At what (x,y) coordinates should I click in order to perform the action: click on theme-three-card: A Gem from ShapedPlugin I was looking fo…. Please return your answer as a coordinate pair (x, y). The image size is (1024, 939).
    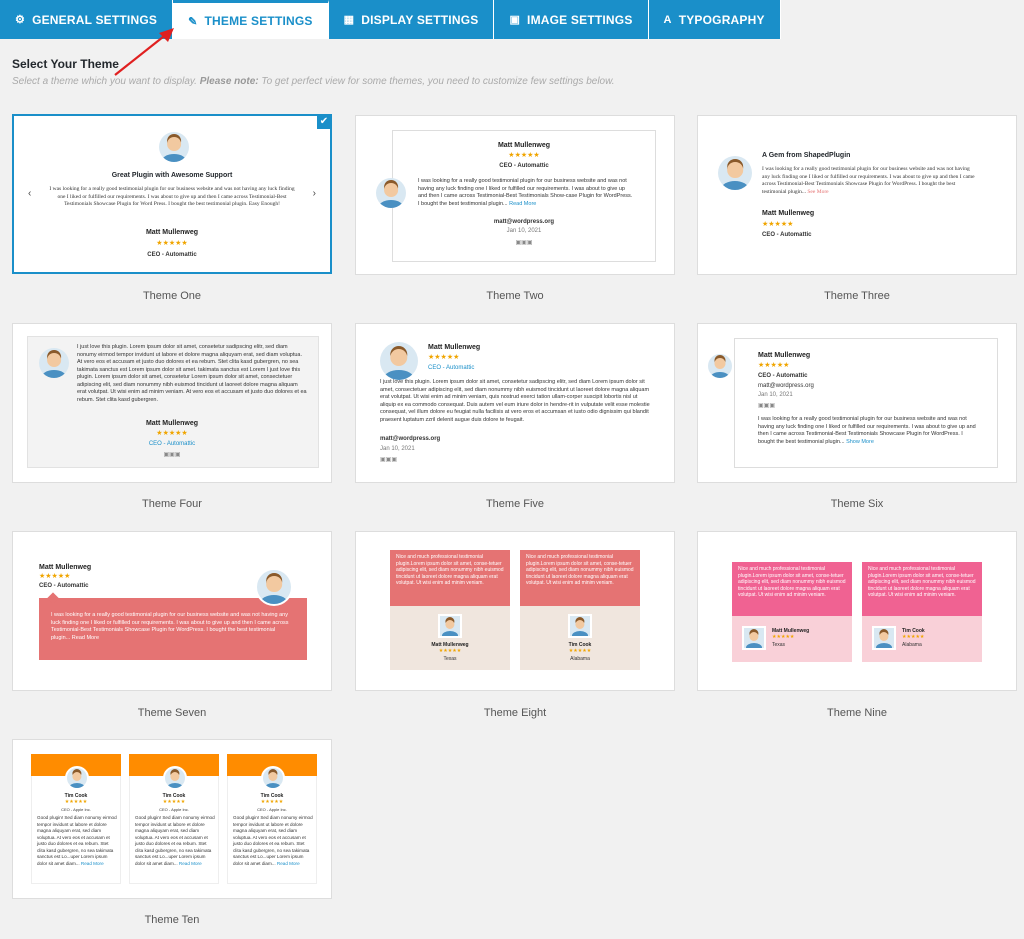
    Looking at the image, I should click on (857, 195).